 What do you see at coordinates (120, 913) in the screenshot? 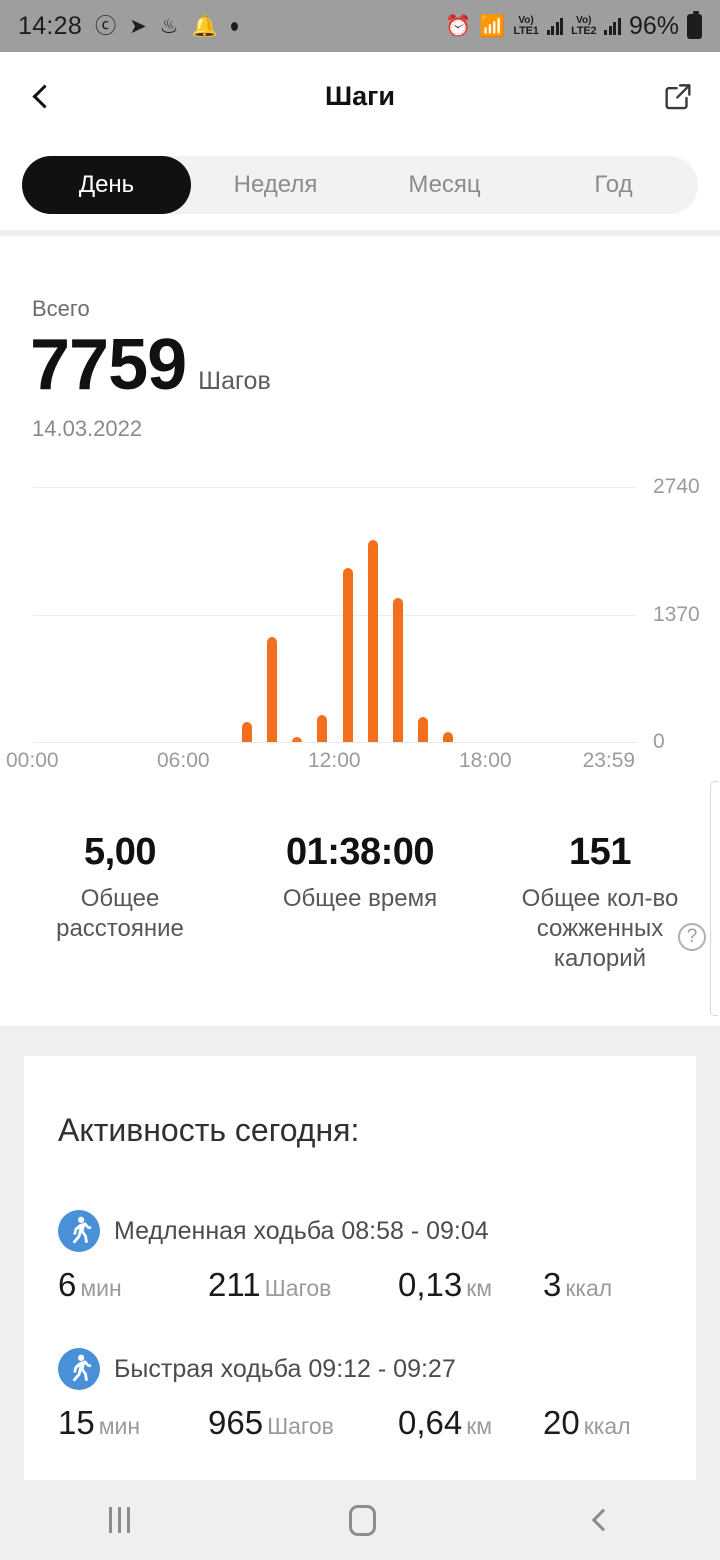
I see `stat-distance-label: Общее расстояние` at bounding box center [120, 913].